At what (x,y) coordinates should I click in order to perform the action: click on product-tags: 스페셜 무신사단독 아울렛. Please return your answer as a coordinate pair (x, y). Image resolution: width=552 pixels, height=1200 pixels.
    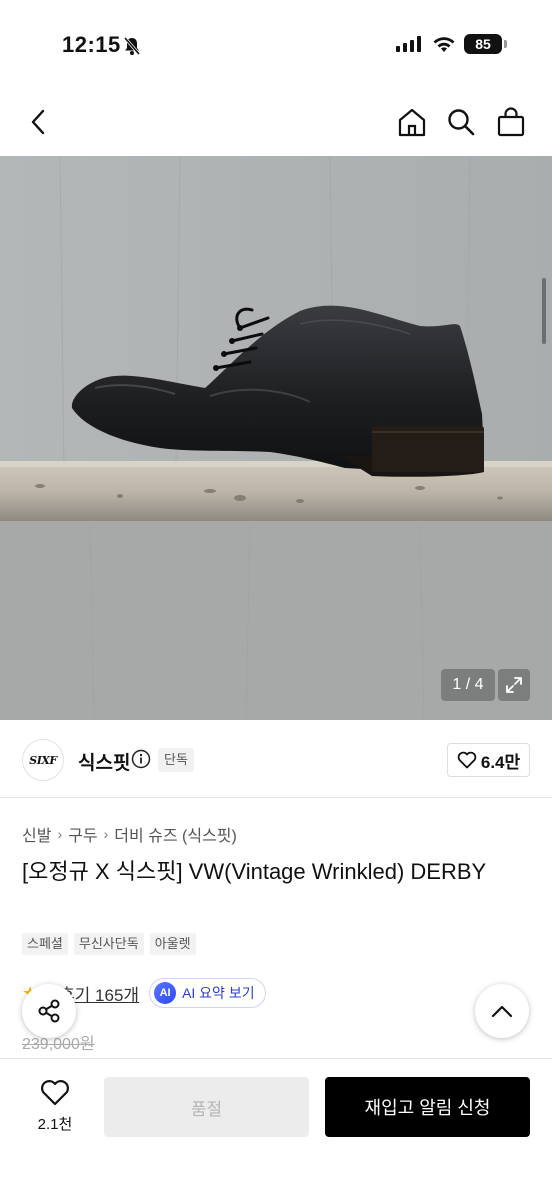
    Looking at the image, I should click on (109, 944).